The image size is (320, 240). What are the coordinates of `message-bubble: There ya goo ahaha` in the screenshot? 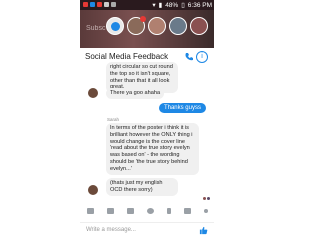 It's located at (135, 93).